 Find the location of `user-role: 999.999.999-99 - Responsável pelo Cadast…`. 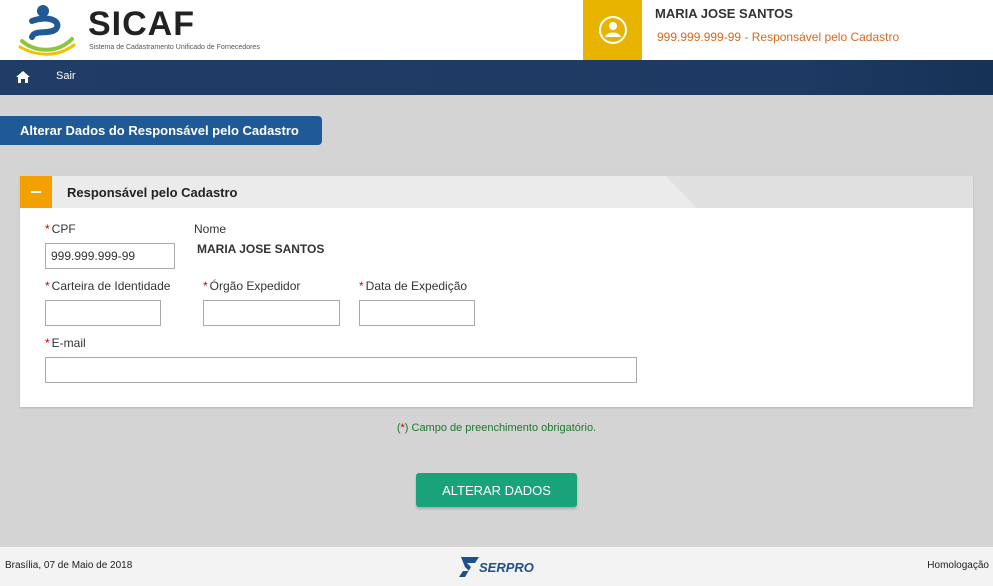

user-role: 999.999.999-99 - Responsável pelo Cadast… is located at coordinates (778, 37).